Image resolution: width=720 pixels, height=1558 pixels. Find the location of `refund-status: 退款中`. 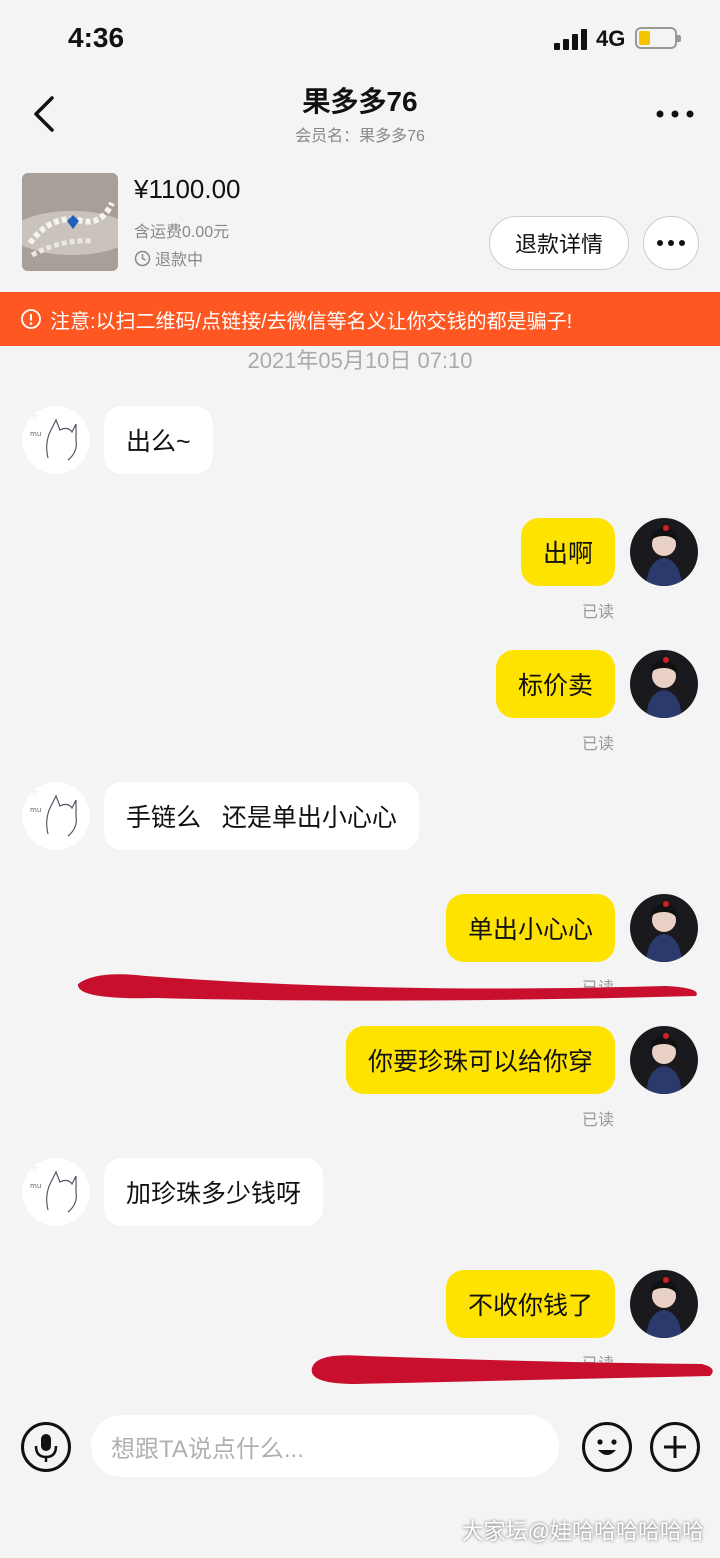

refund-status: 退款中 is located at coordinates (168, 258).